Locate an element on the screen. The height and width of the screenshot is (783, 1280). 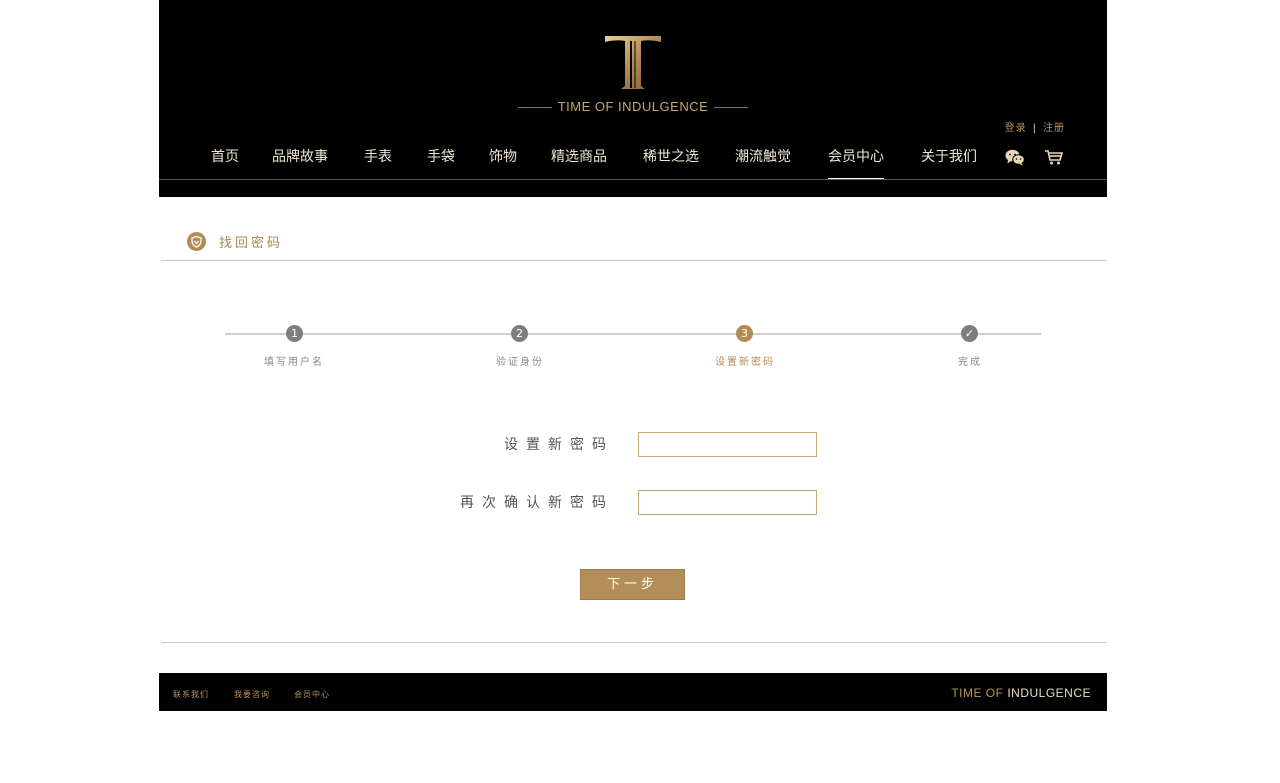
auth-links: 登录 | 注册 is located at coordinates (1035, 126).